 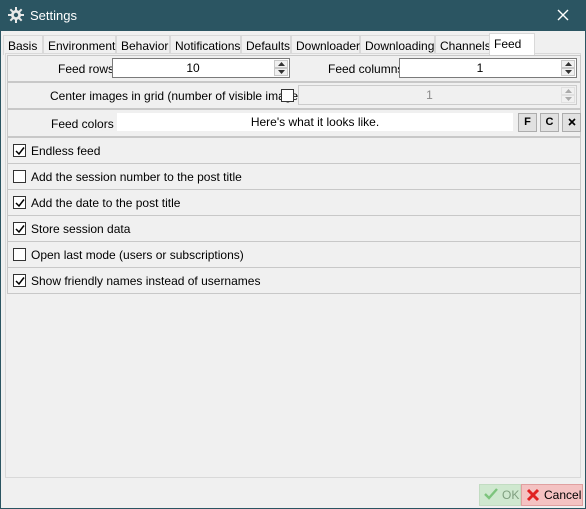 What do you see at coordinates (294, 176) in the screenshot?
I see `option-session-number: Add the session number to the post title` at bounding box center [294, 176].